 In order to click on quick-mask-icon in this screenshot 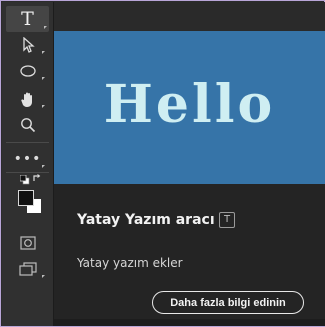, I will do `click(27, 243)`.